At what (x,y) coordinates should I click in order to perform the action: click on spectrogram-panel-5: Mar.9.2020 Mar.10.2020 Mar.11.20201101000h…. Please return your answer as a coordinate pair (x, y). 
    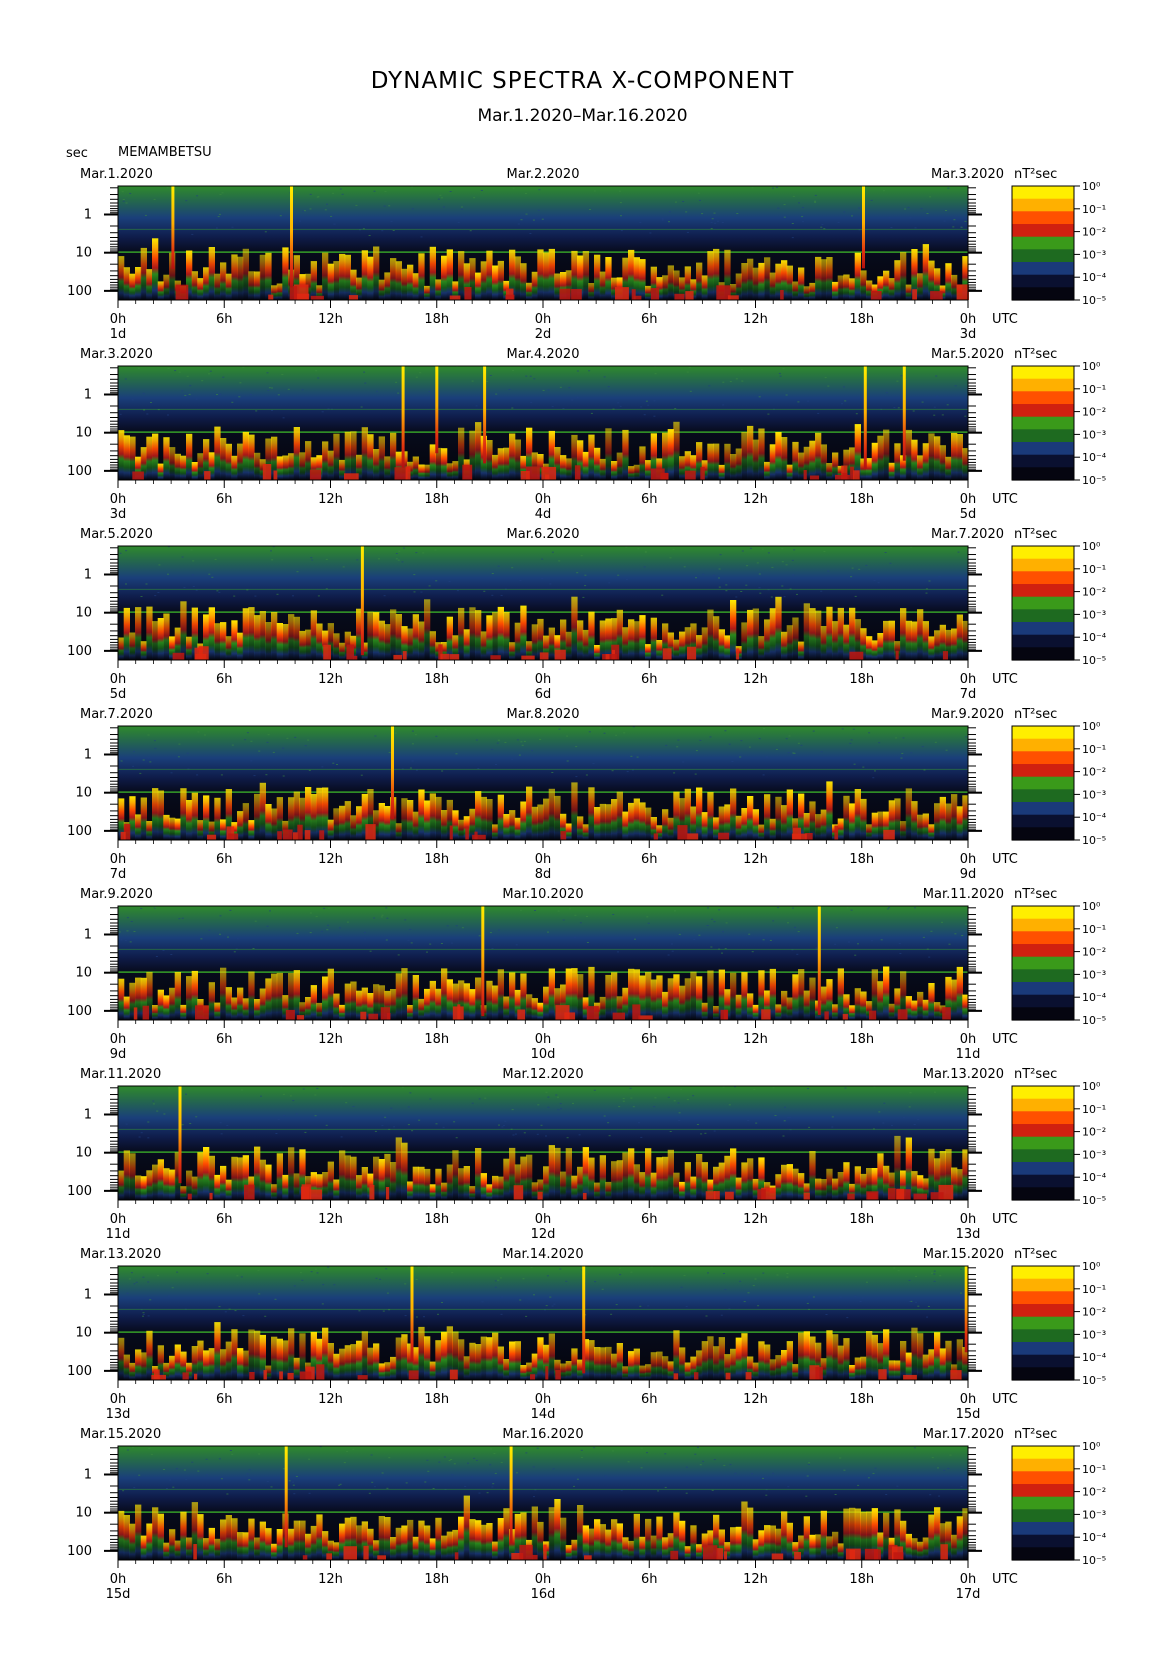
    Looking at the image, I should click on (587, 974).